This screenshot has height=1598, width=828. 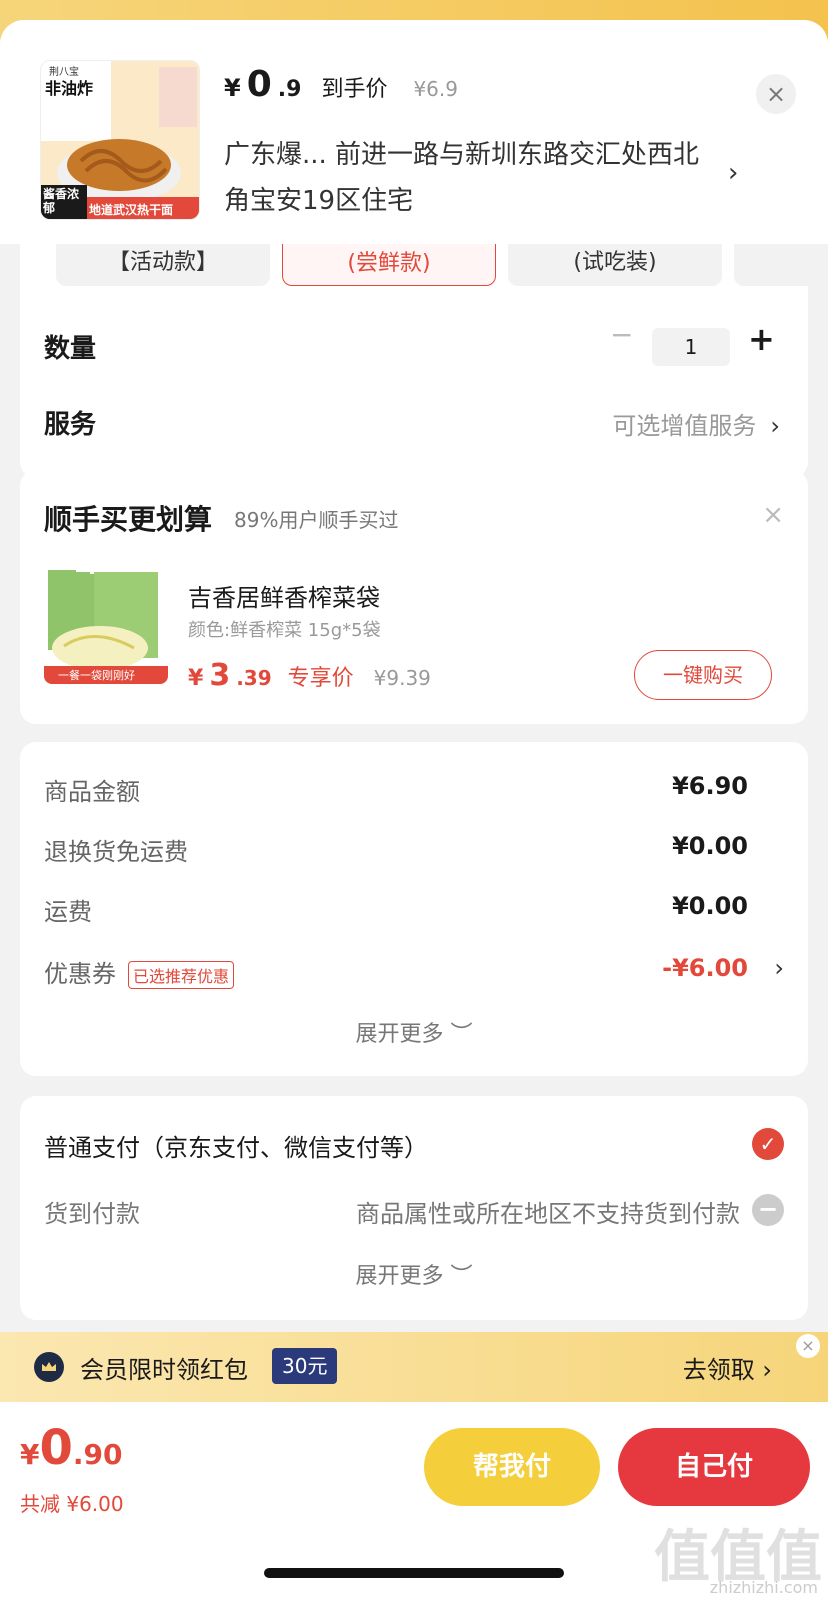 What do you see at coordinates (464, 178) in the screenshot?
I see `delivery-address: 广东爆... 前进一路与新圳东路交汇处西北角宝安19区住宅` at bounding box center [464, 178].